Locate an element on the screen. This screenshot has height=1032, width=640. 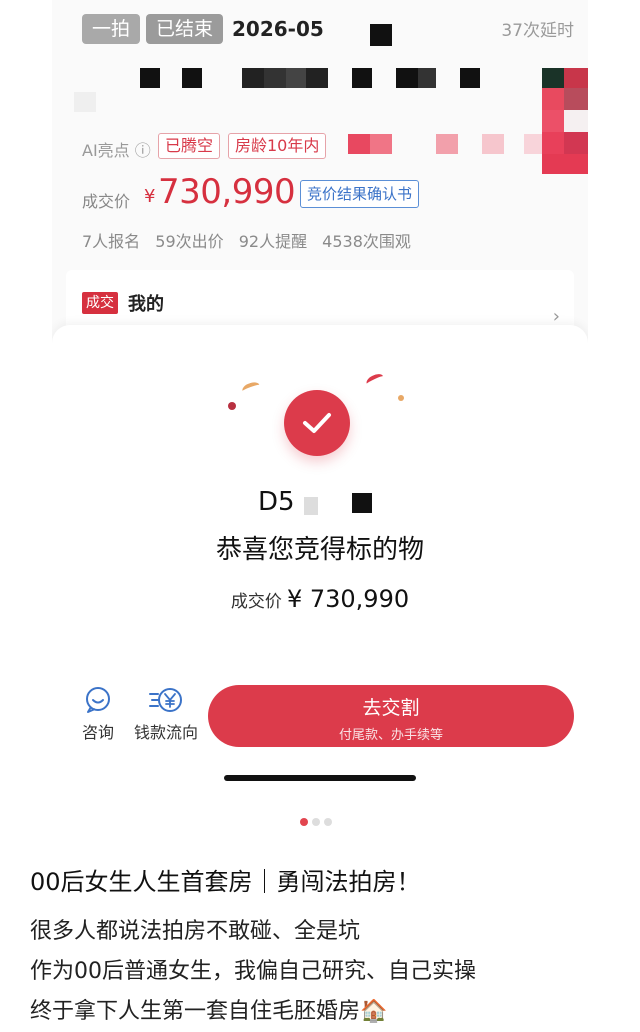
delay-count: 37次延时 is located at coordinates (537, 31).